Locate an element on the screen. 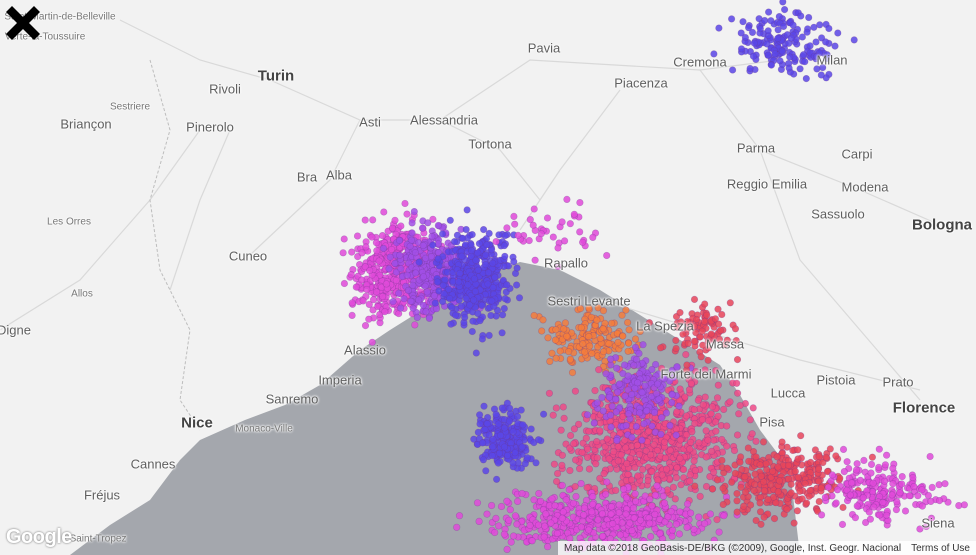  city-label: Sestri Levante is located at coordinates (589, 301).